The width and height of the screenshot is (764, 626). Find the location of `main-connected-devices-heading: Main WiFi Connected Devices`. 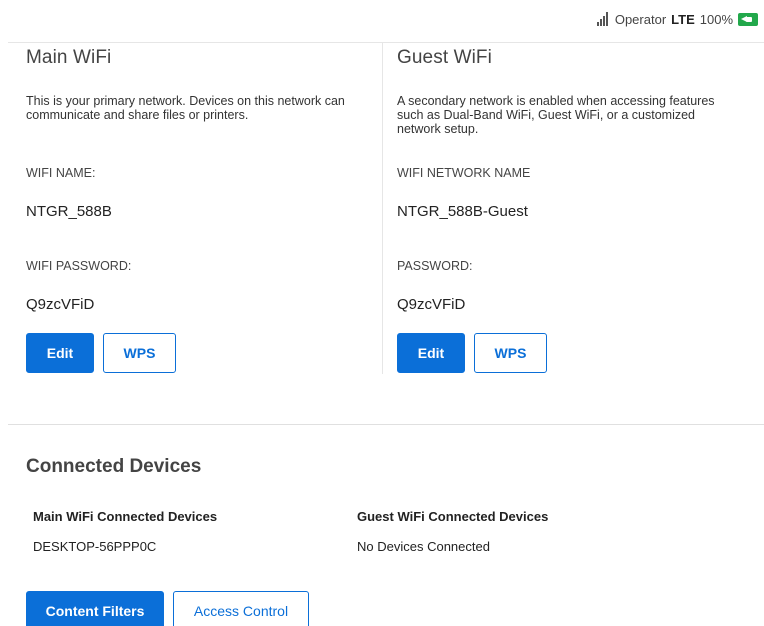

main-connected-devices-heading: Main WiFi Connected Devices is located at coordinates (125, 516).